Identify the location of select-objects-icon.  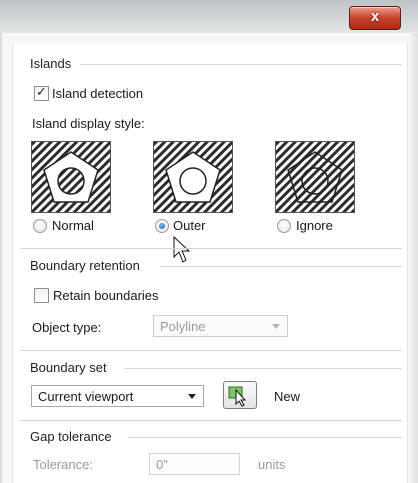
(237, 396).